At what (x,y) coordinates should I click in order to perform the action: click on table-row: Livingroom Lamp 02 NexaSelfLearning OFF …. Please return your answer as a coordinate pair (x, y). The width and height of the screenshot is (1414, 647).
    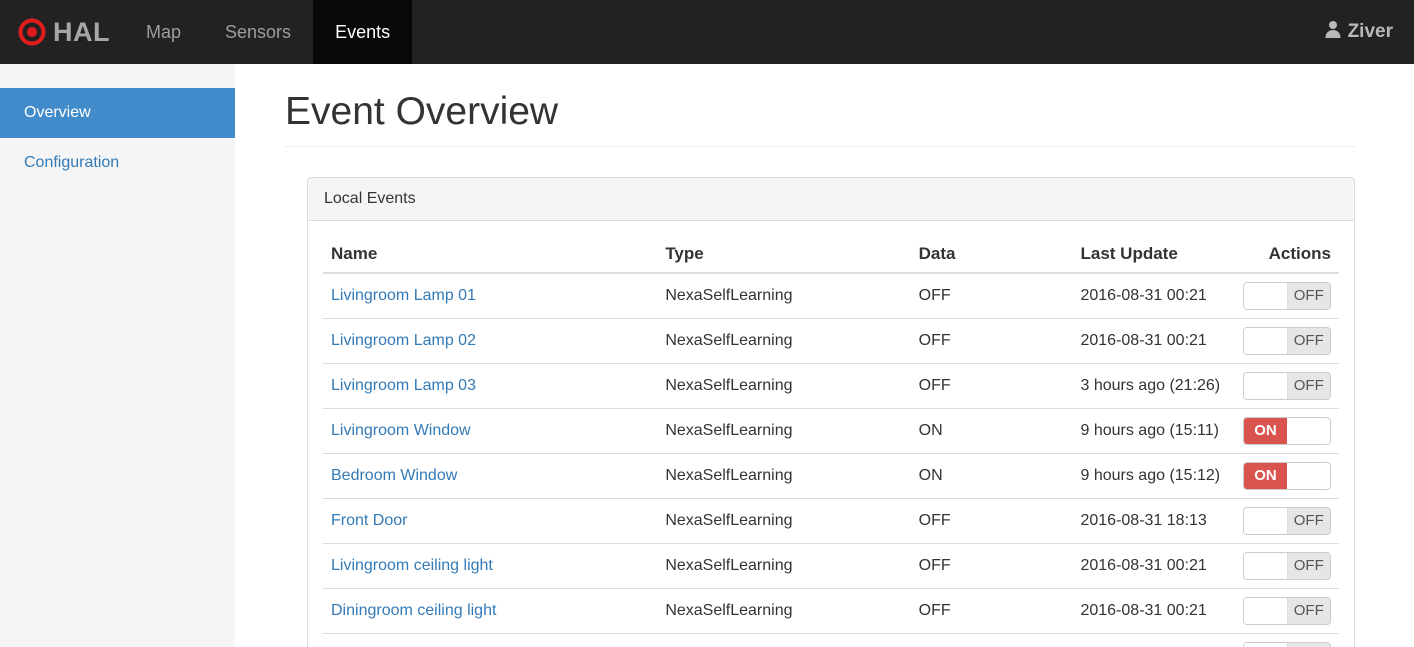
    Looking at the image, I should click on (831, 340).